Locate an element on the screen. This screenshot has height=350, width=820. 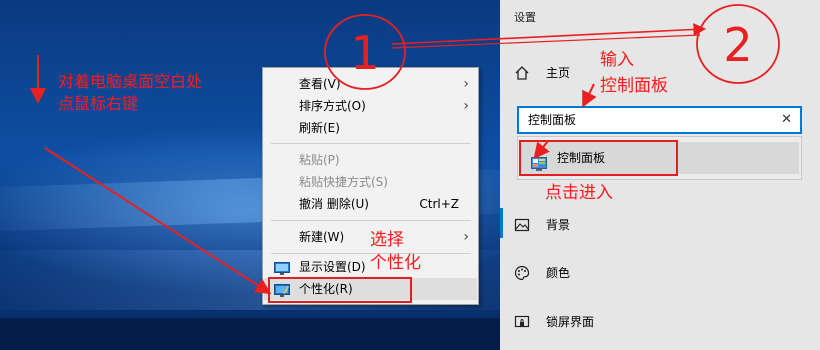
annotation-click-enter: 点击进入 is located at coordinates (579, 193).